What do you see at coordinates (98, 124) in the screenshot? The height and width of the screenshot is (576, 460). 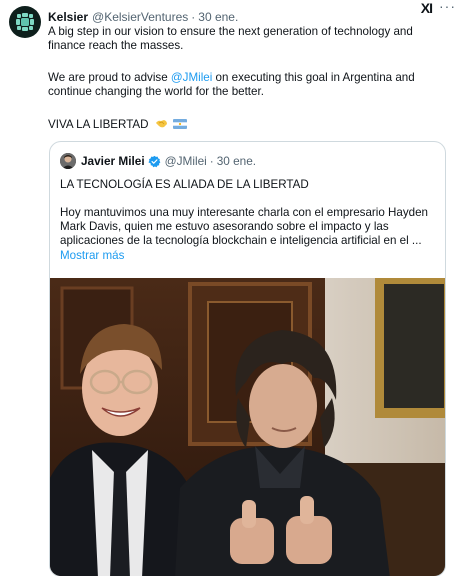 I see `viva-text: VIVA LA LIBERTAD` at bounding box center [98, 124].